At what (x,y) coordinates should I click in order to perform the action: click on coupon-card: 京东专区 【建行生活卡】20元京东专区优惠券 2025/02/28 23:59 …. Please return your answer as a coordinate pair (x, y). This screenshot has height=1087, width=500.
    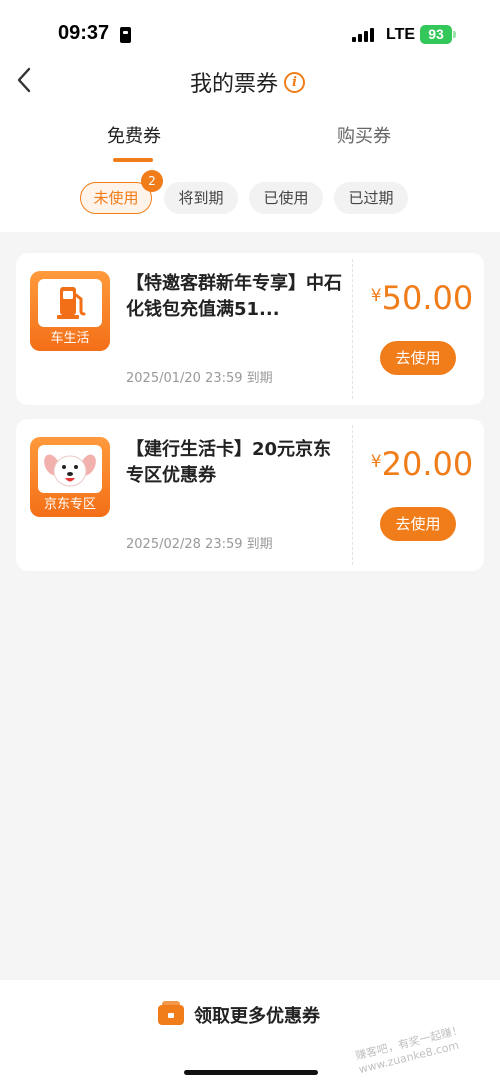
    Looking at the image, I should click on (250, 495).